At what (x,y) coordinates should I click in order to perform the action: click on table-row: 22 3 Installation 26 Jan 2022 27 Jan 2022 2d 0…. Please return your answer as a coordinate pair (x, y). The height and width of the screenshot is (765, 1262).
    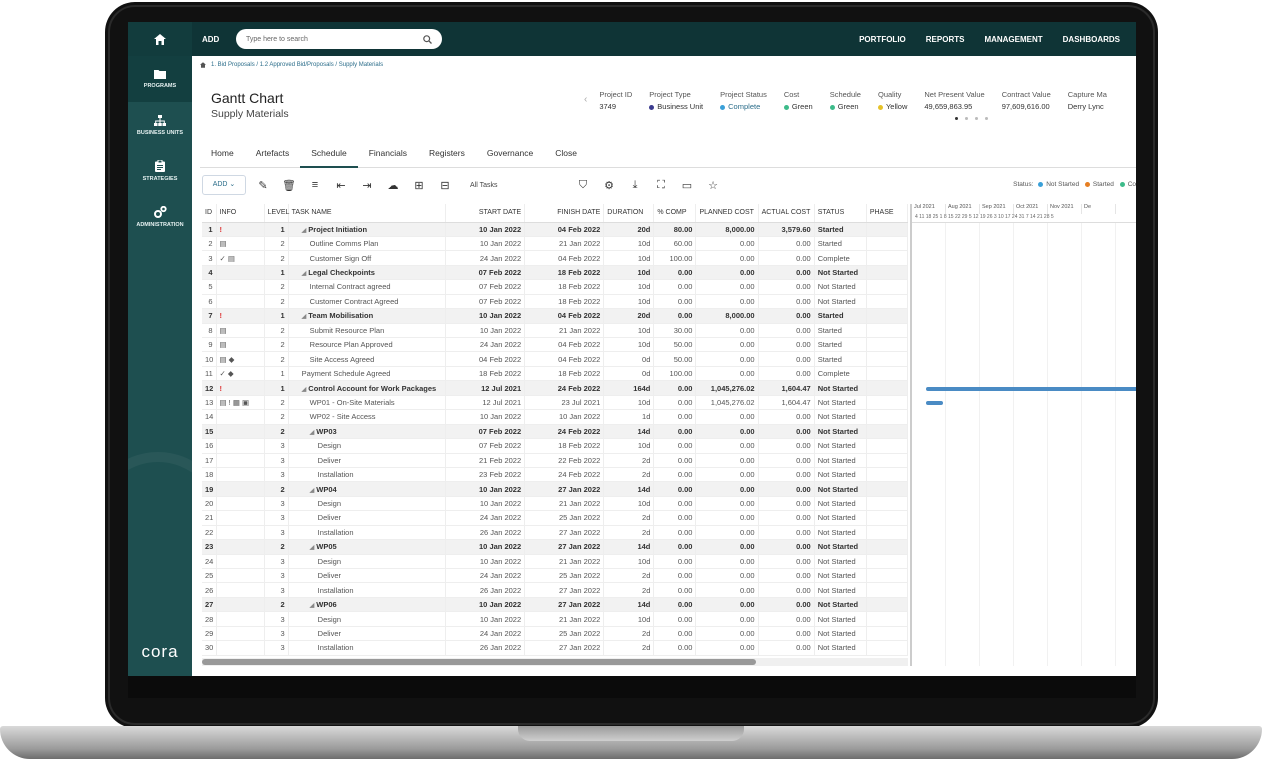
    Looking at the image, I should click on (555, 533).